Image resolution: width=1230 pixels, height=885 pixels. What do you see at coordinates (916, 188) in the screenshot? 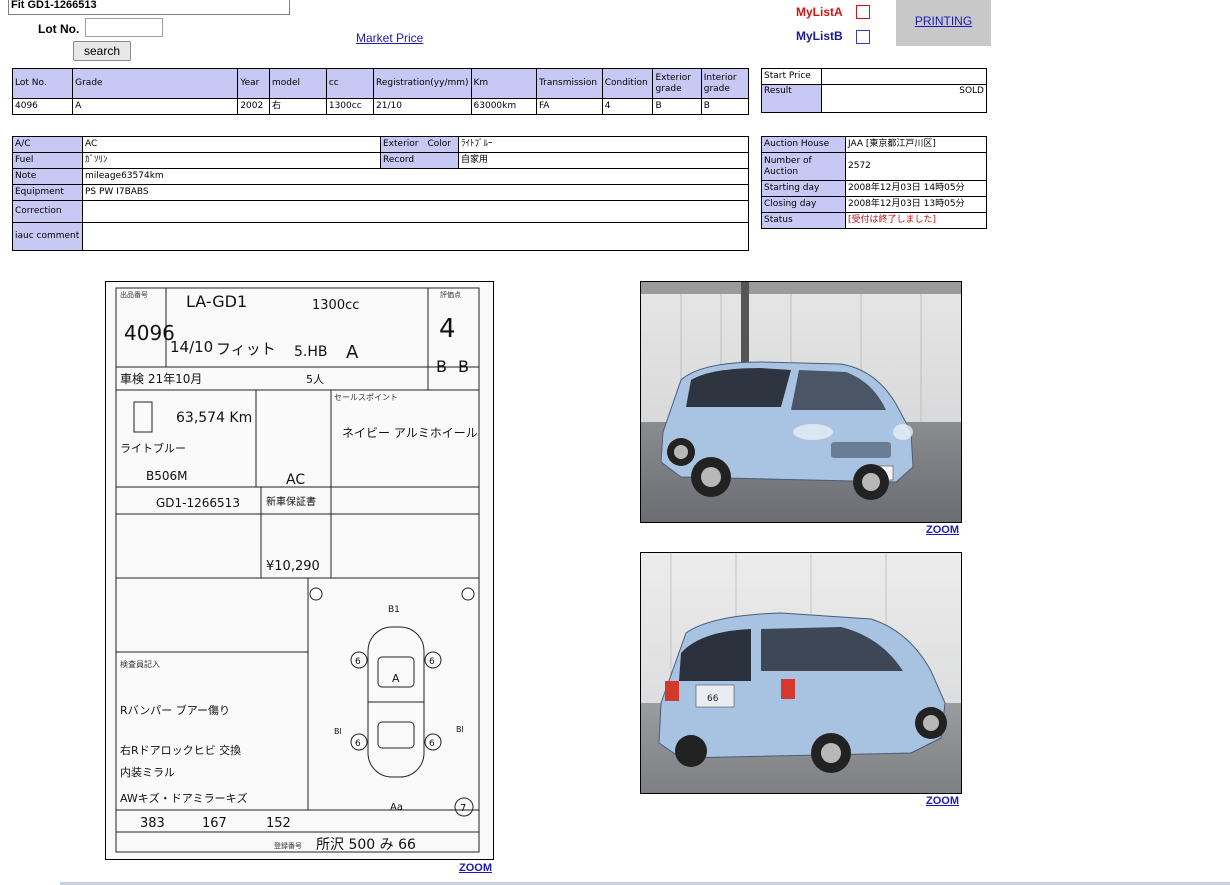
I see `starting-day-value: 2008年12月03日 14時05分` at bounding box center [916, 188].